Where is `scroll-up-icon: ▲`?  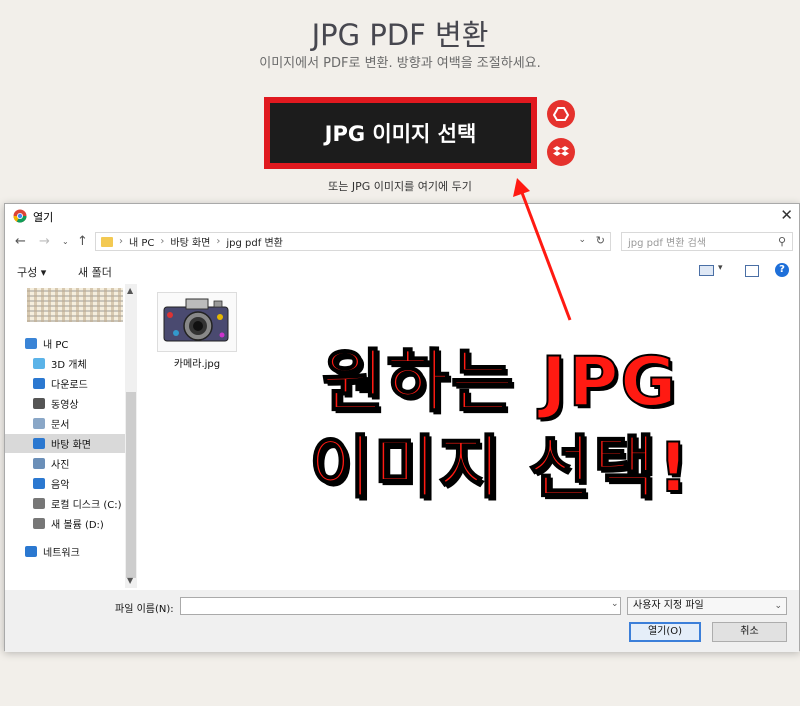 scroll-up-icon: ▲ is located at coordinates (130, 290).